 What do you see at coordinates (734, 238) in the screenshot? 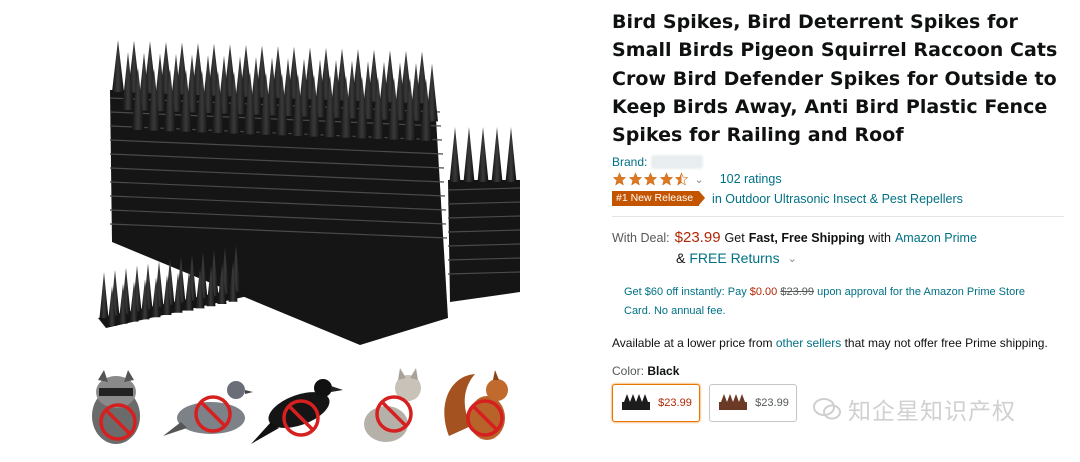
I see `ship-prefix: Get` at bounding box center [734, 238].